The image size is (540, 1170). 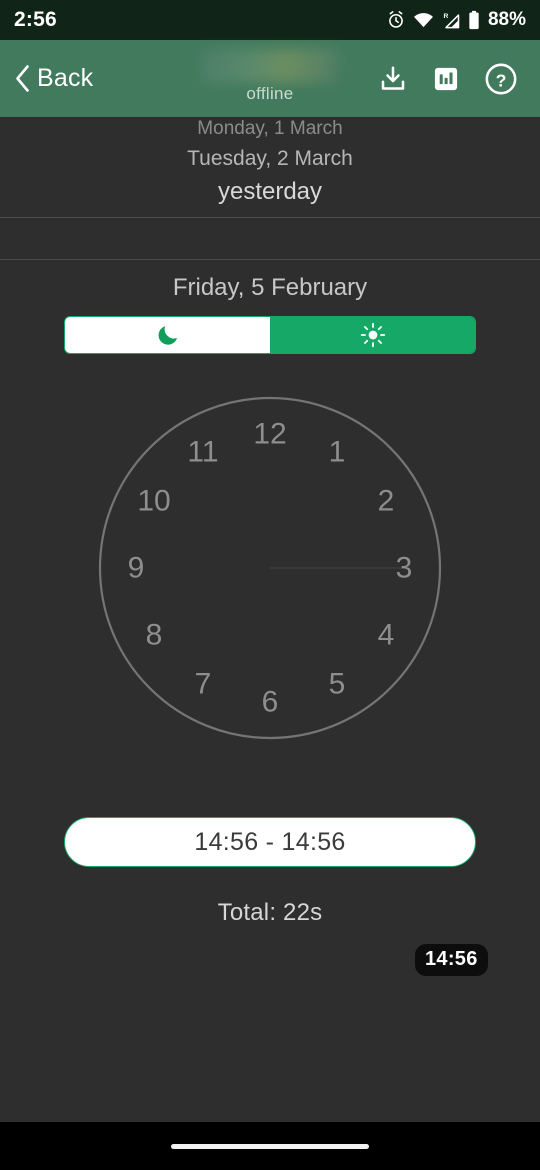 I want to click on toggle-option-day, so click(x=372, y=335).